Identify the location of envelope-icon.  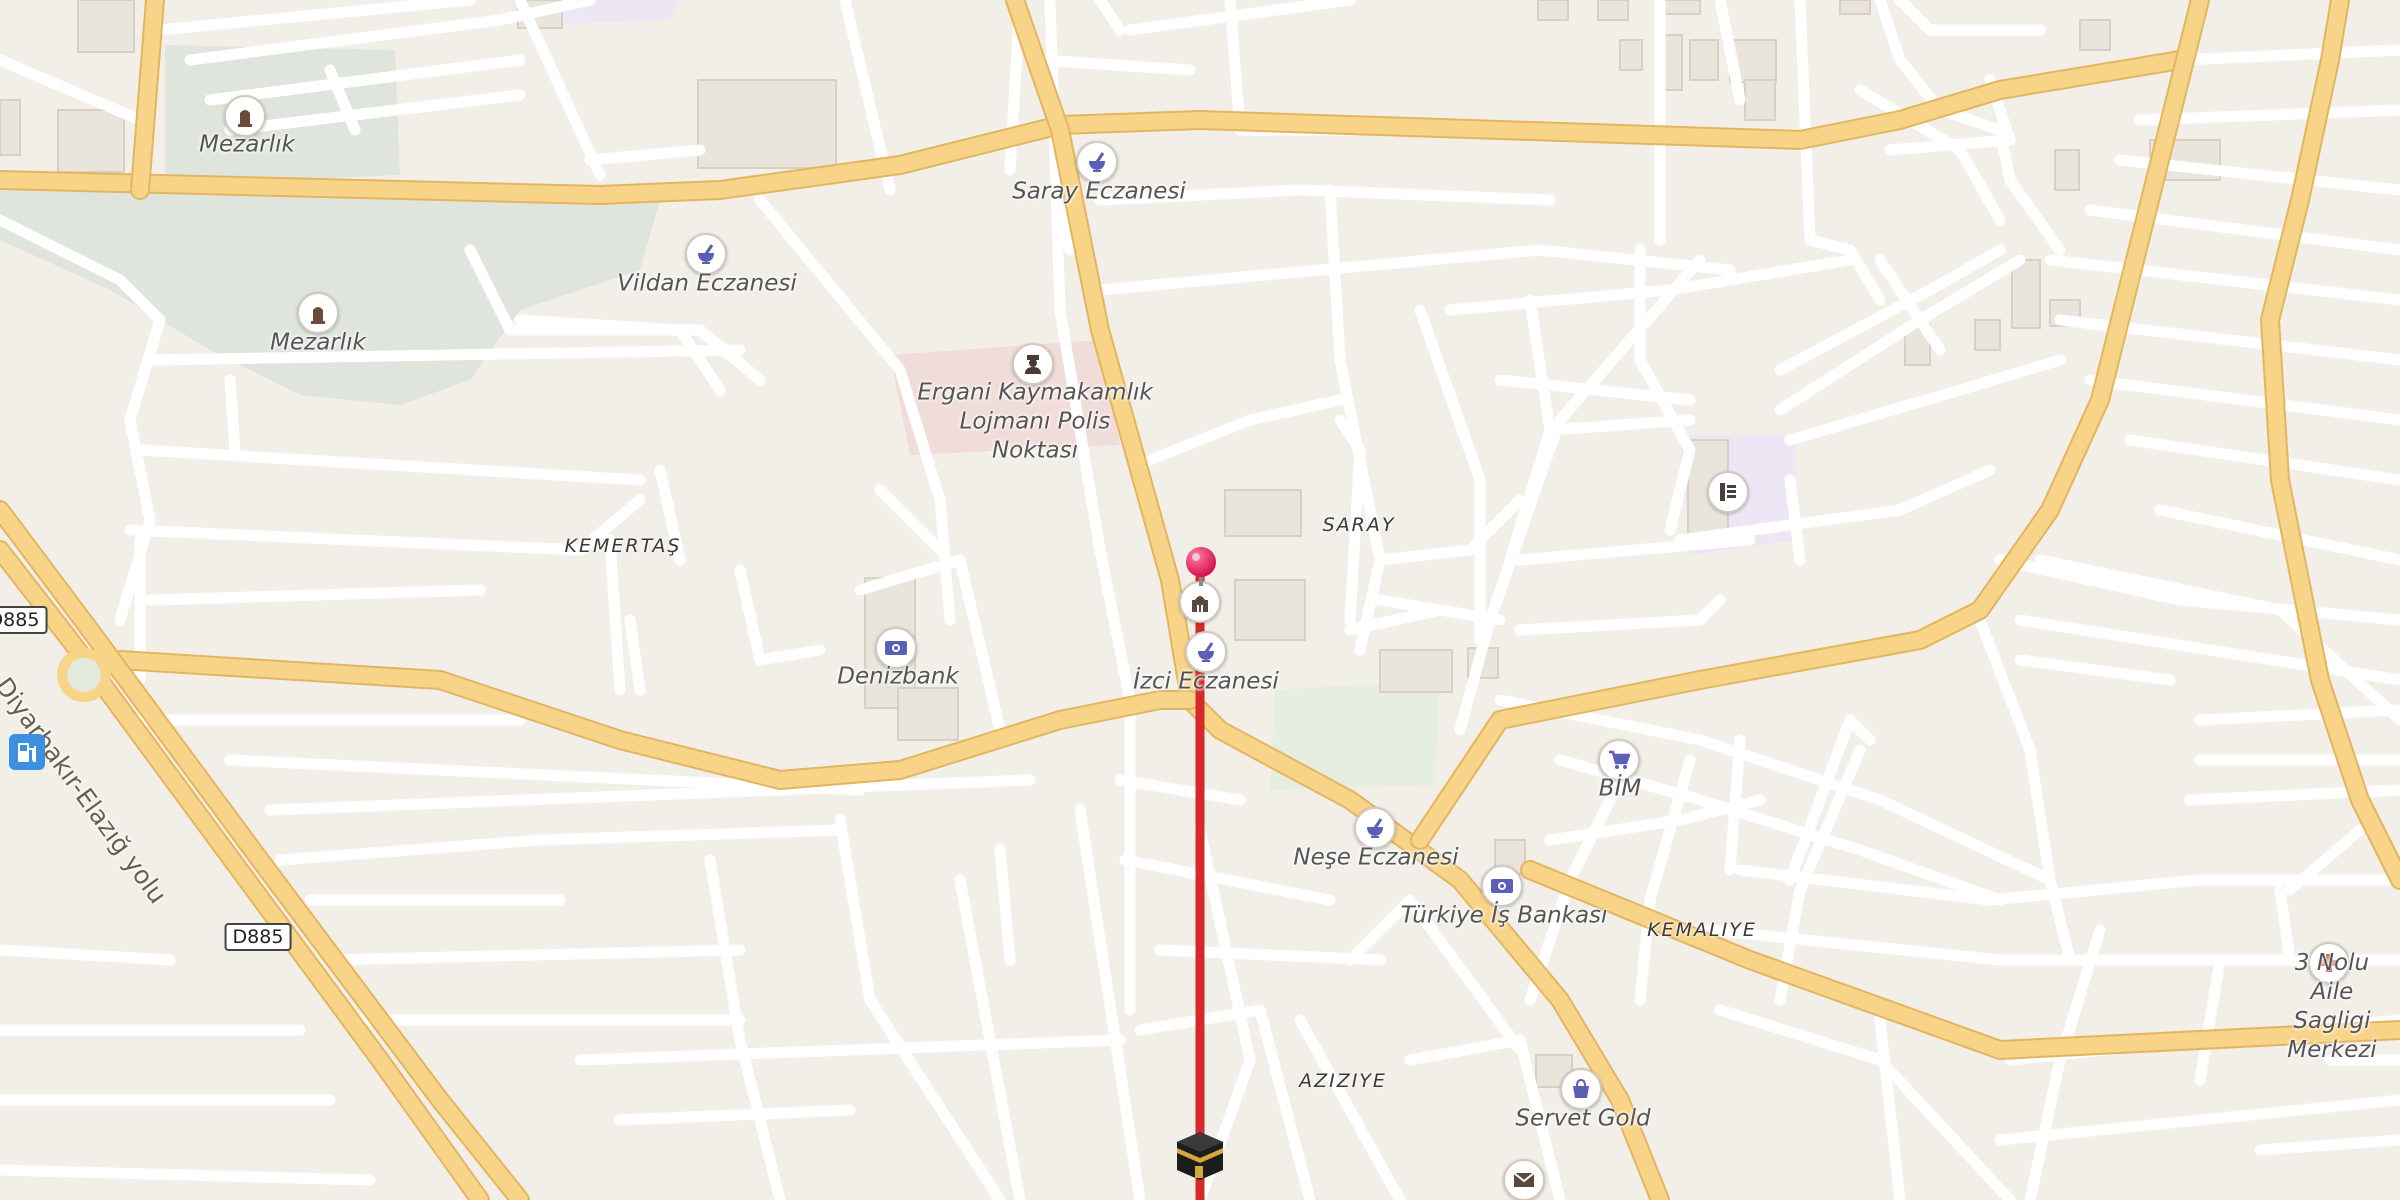
(1524, 1179).